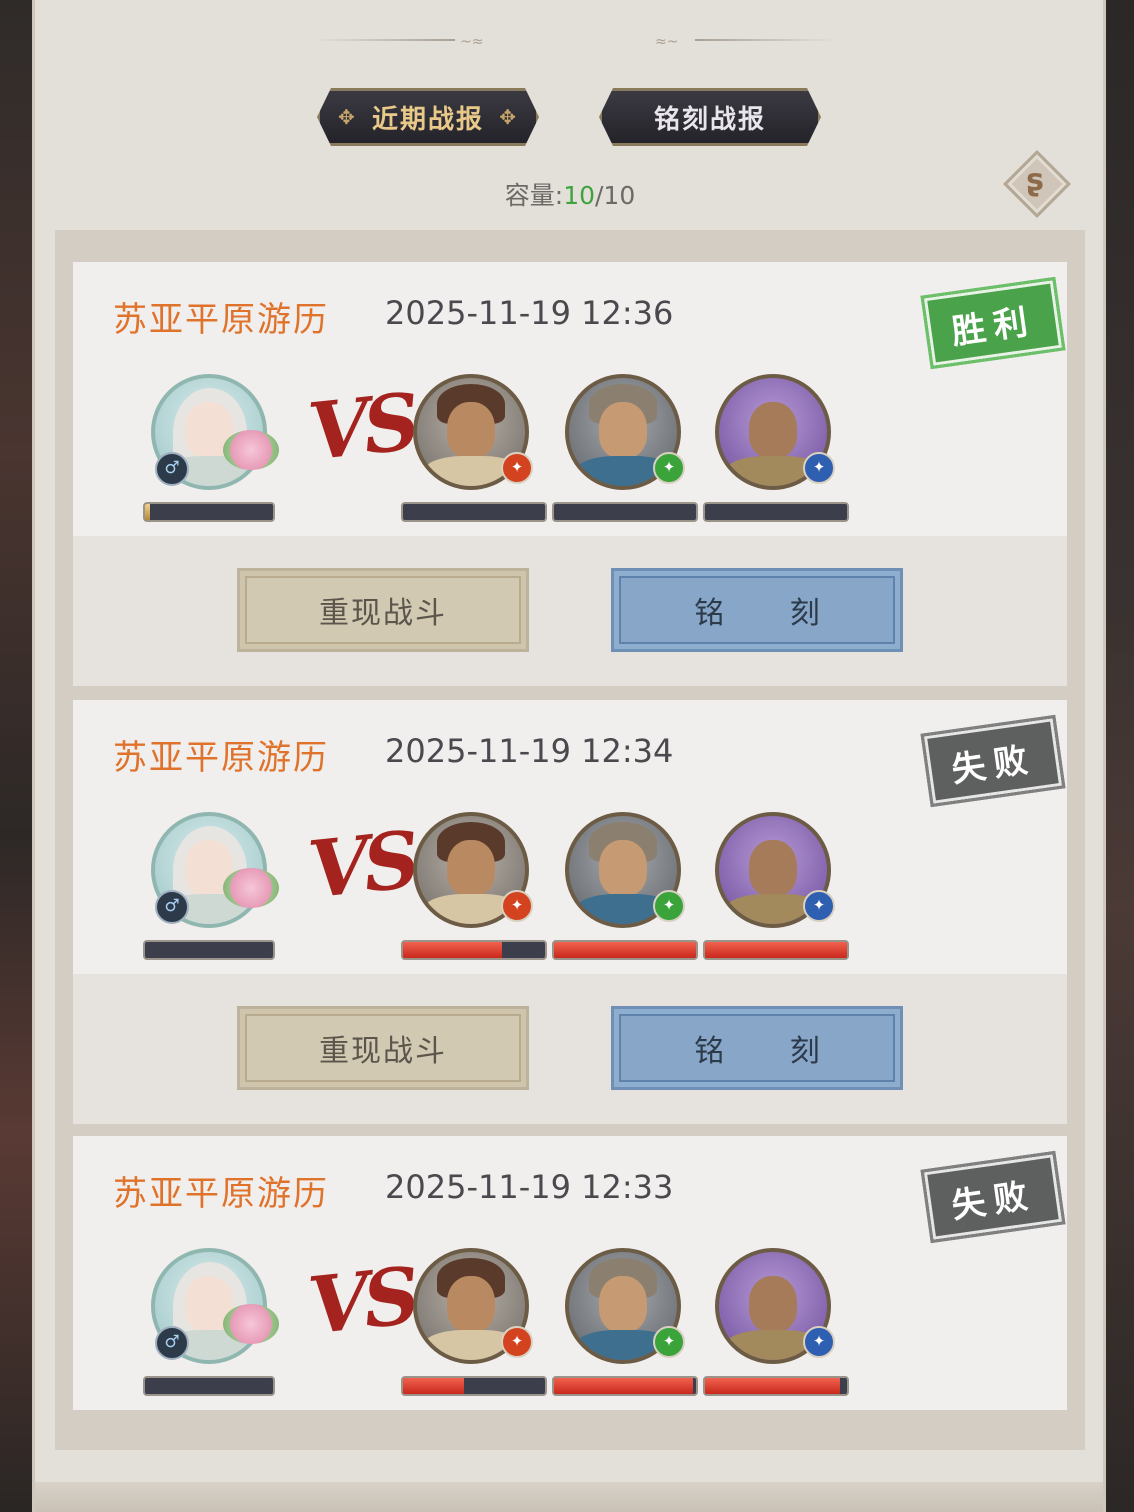 This screenshot has width=1134, height=1512. What do you see at coordinates (710, 117) in the screenshot?
I see `tab-inscribed-reports: 铭刻战报` at bounding box center [710, 117].